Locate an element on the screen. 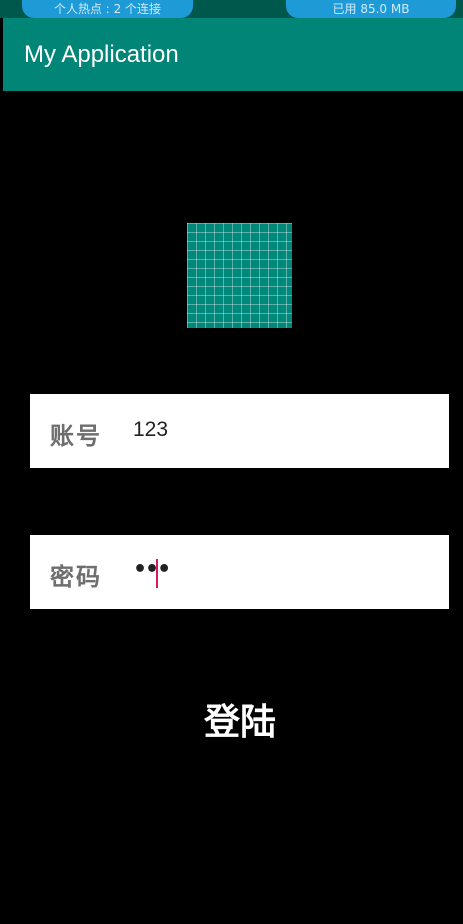 The width and height of the screenshot is (463, 924). app-bar: My Application is located at coordinates (233, 54).